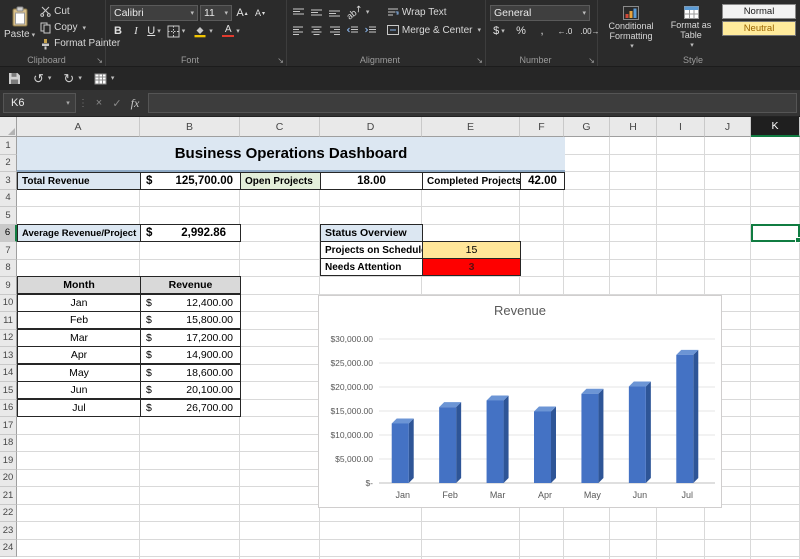 This screenshot has width=800, height=559. What do you see at coordinates (135, 103) in the screenshot?
I see `insert-function-button: fx` at bounding box center [135, 103].